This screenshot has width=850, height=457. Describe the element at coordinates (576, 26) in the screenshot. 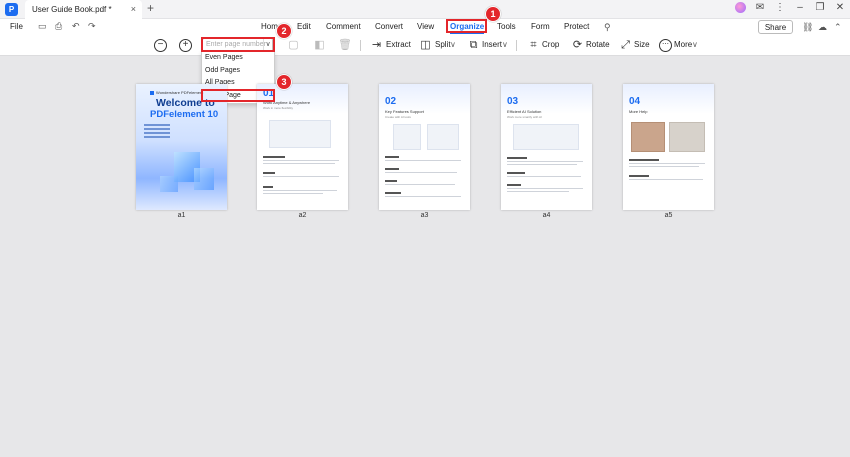

I see `tab-protect: Protect` at that location.